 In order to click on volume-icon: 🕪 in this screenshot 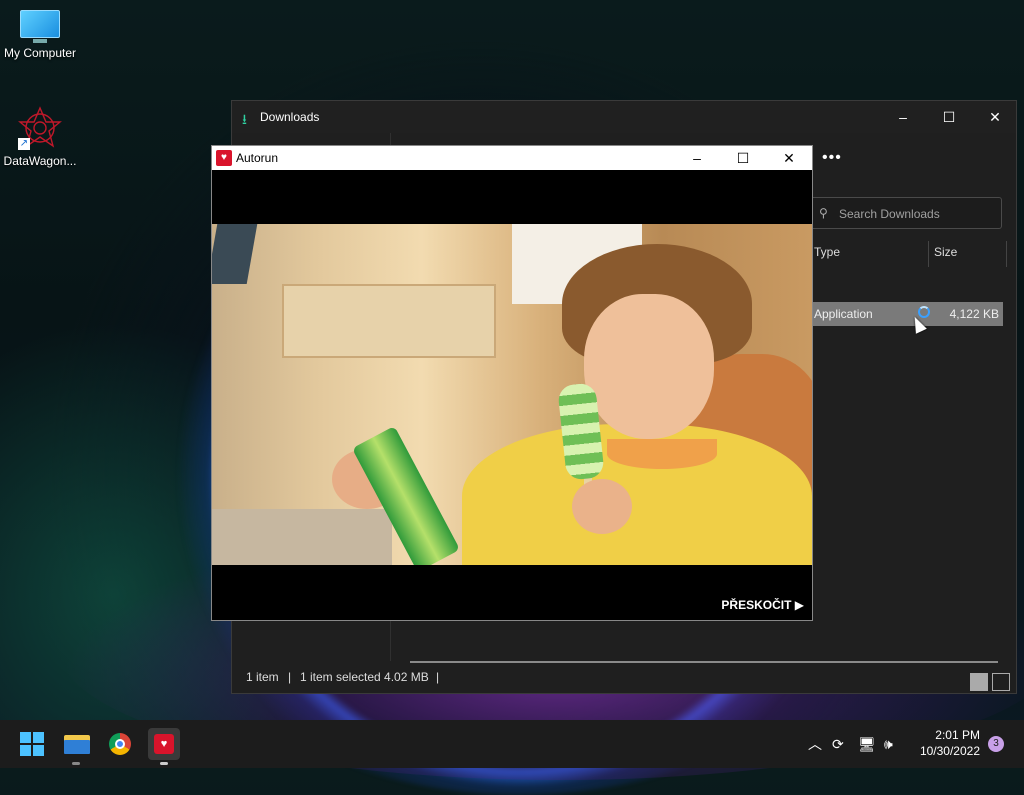, I will do `click(888, 744)`.